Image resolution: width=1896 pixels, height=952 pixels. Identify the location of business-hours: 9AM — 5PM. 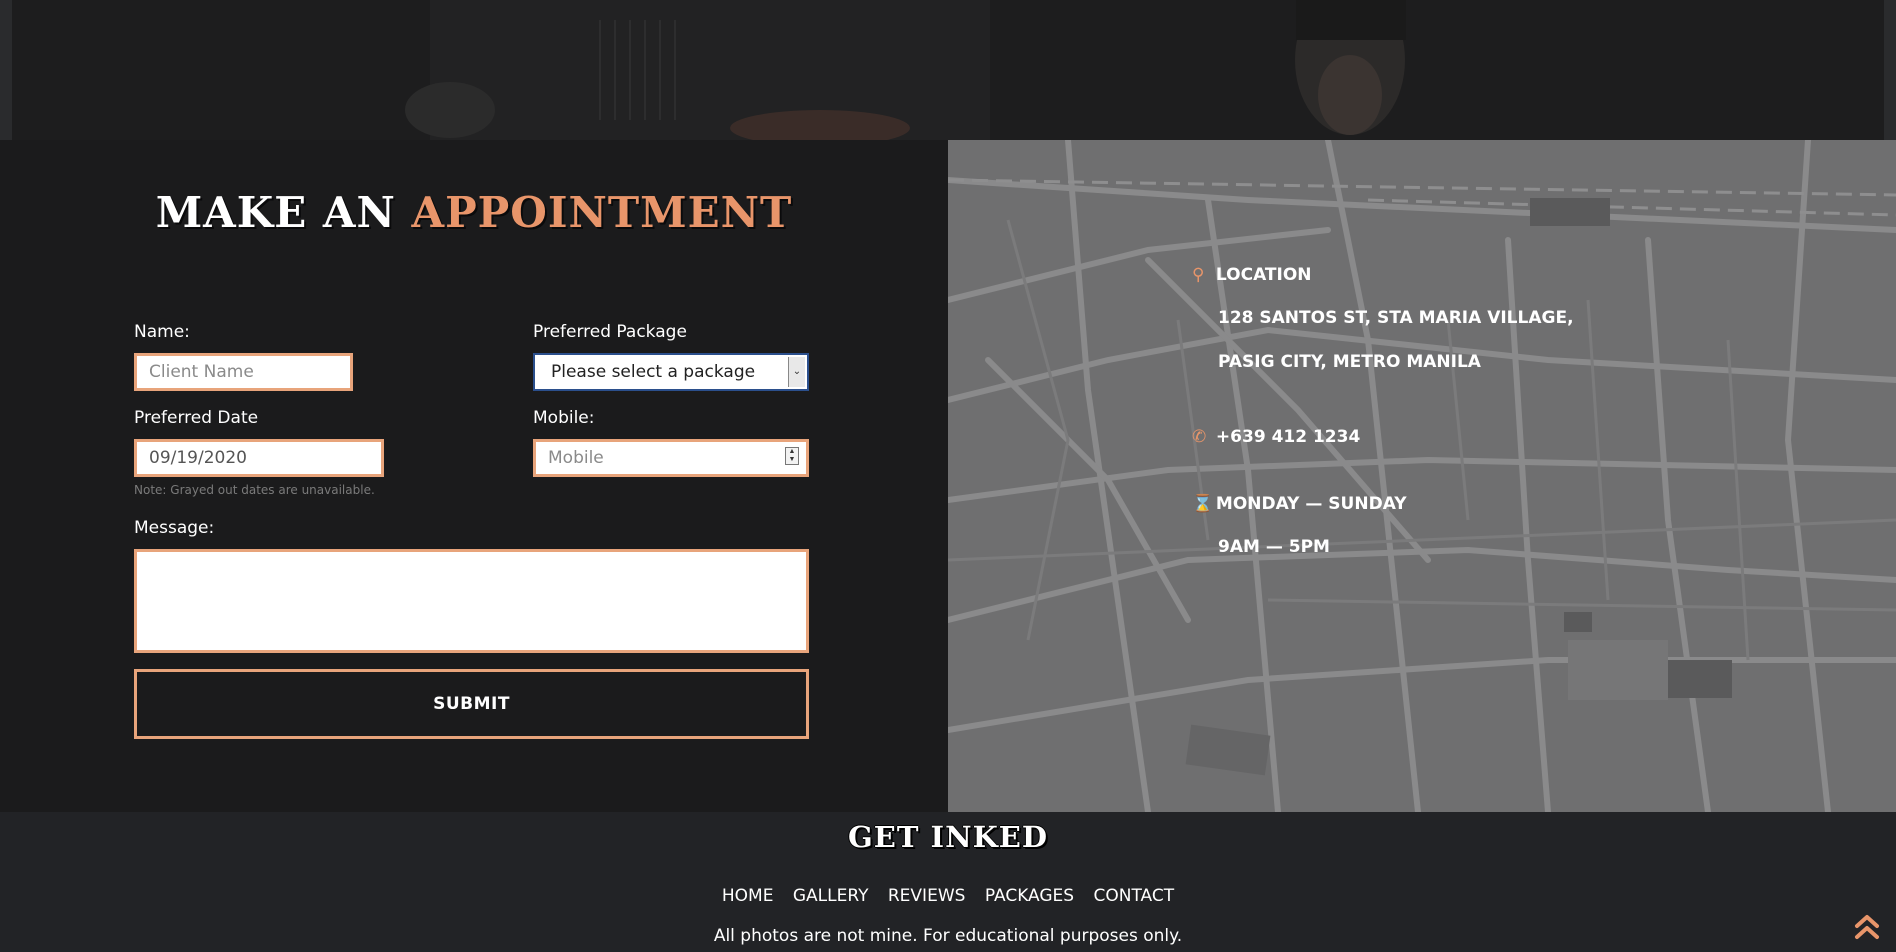
(1274, 547).